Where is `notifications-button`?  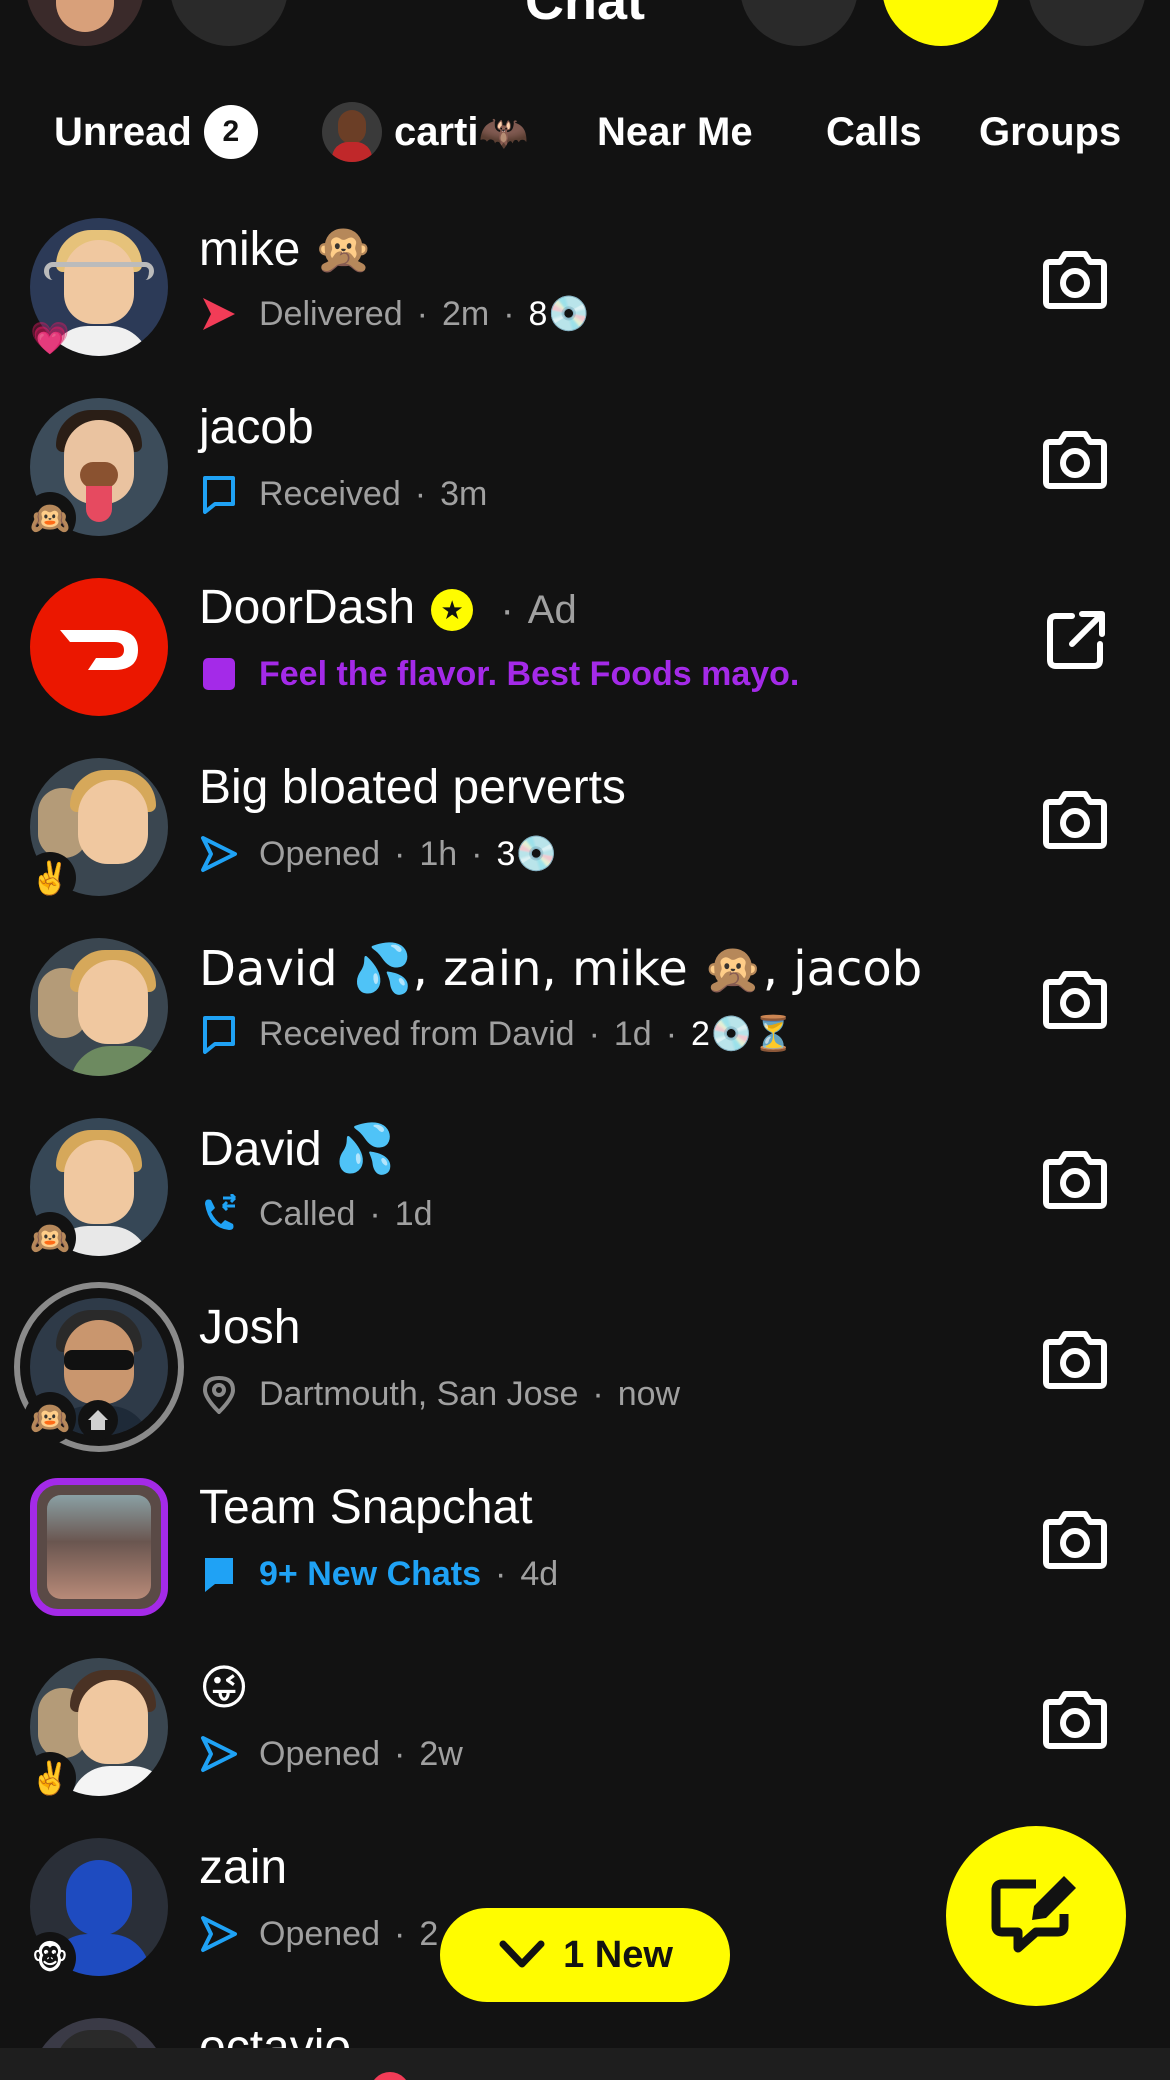 notifications-button is located at coordinates (799, 23).